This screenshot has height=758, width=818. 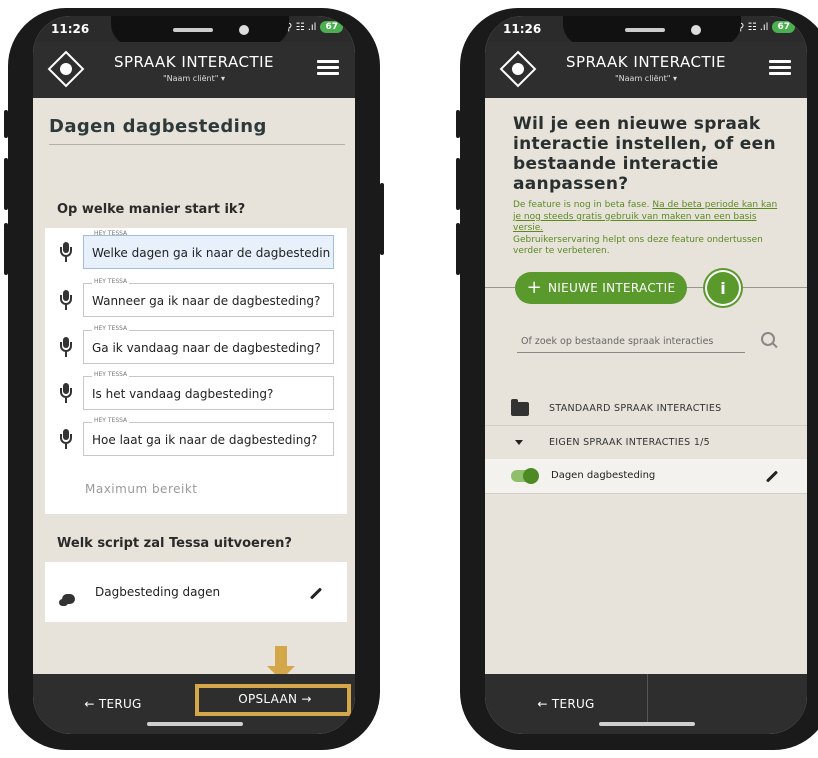 I want to click on utterance-text: Hoe laat ga ik naar de dagbesteding?, so click(x=205, y=440).